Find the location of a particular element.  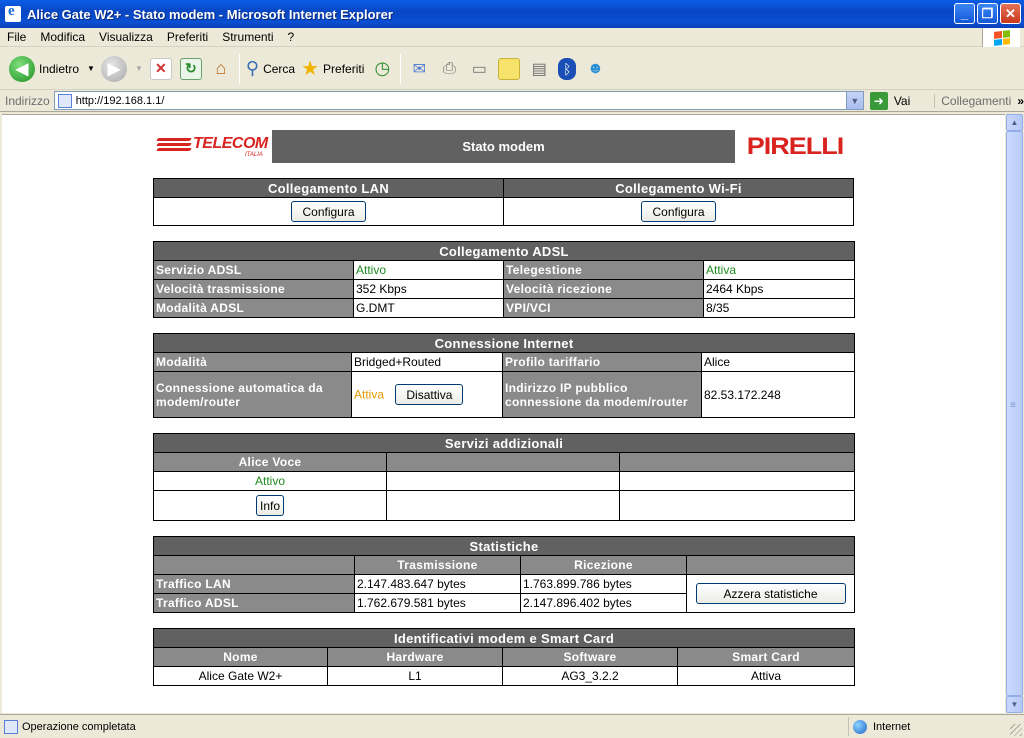

security-zone: Internet is located at coordinates (923, 726).